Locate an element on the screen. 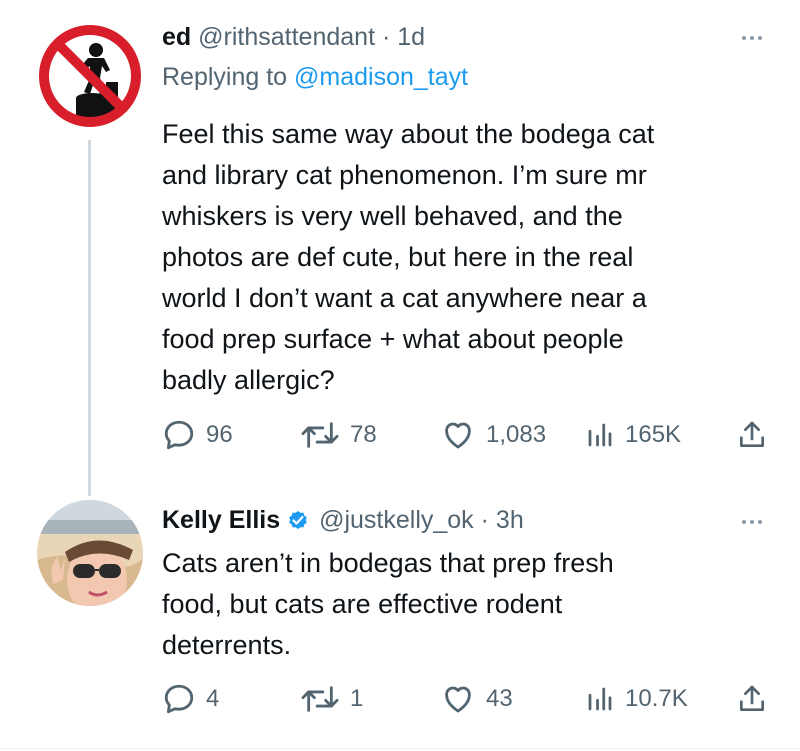 This screenshot has width=800, height=751. bottom-divider is located at coordinates (400, 748).